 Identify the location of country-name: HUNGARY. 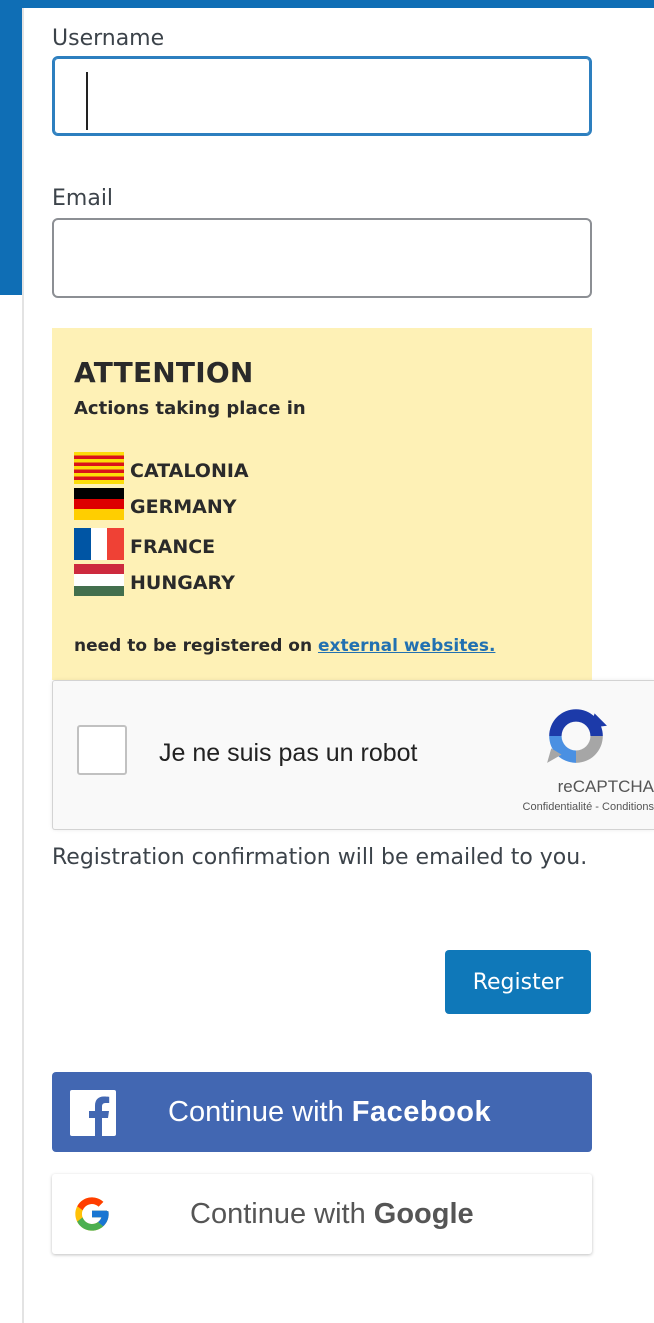
(182, 583).